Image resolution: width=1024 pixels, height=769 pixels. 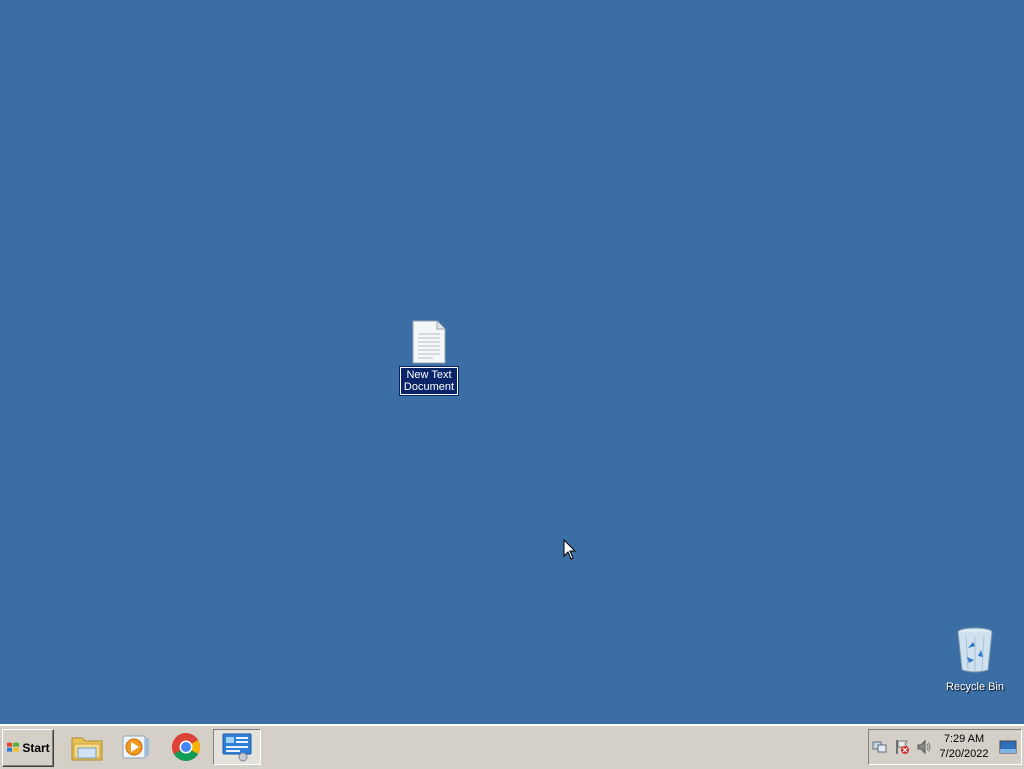 I want to click on quicklaunch-control-panel, so click(x=237, y=747).